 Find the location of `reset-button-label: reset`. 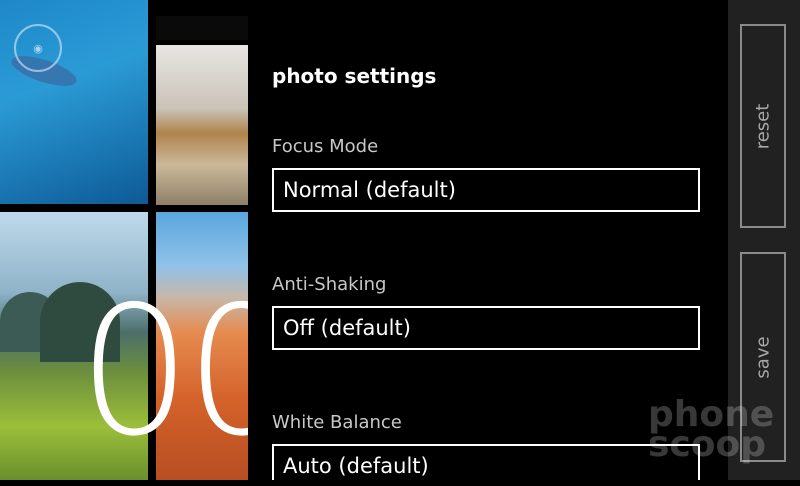

reset-button-label: reset is located at coordinates (763, 126).